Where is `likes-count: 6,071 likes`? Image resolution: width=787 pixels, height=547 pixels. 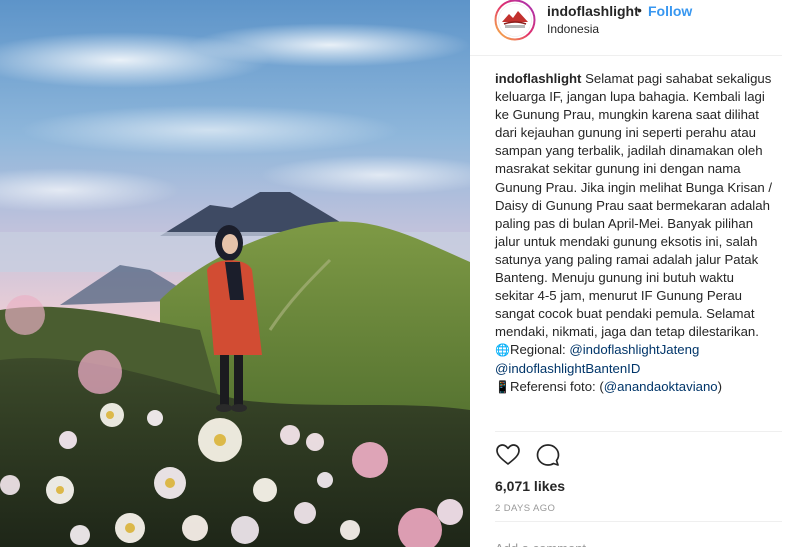 likes-count: 6,071 likes is located at coordinates (530, 486).